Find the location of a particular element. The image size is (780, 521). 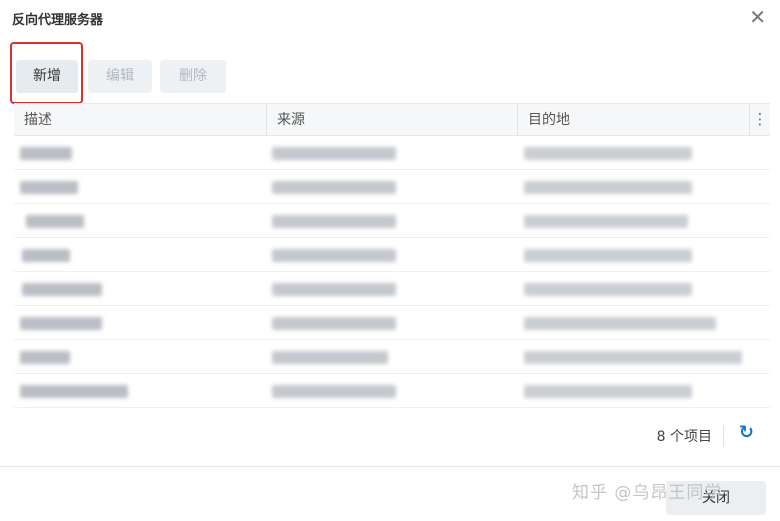

column-header-description: 描述 is located at coordinates (140, 120).